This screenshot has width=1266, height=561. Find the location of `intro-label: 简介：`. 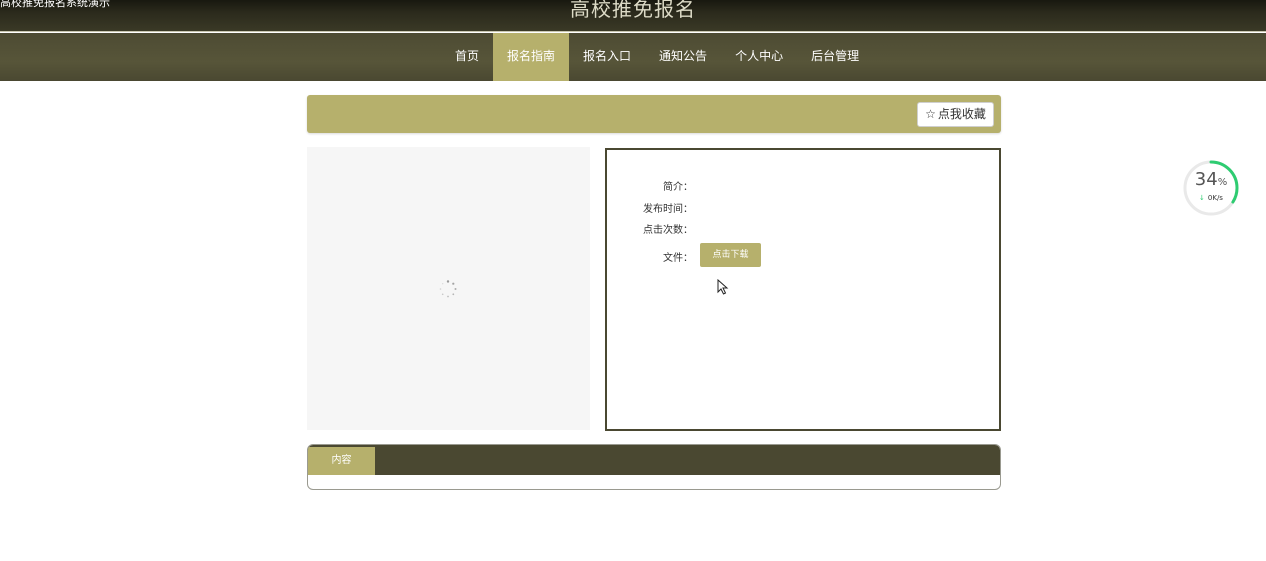

intro-label: 简介： is located at coordinates (678, 187).